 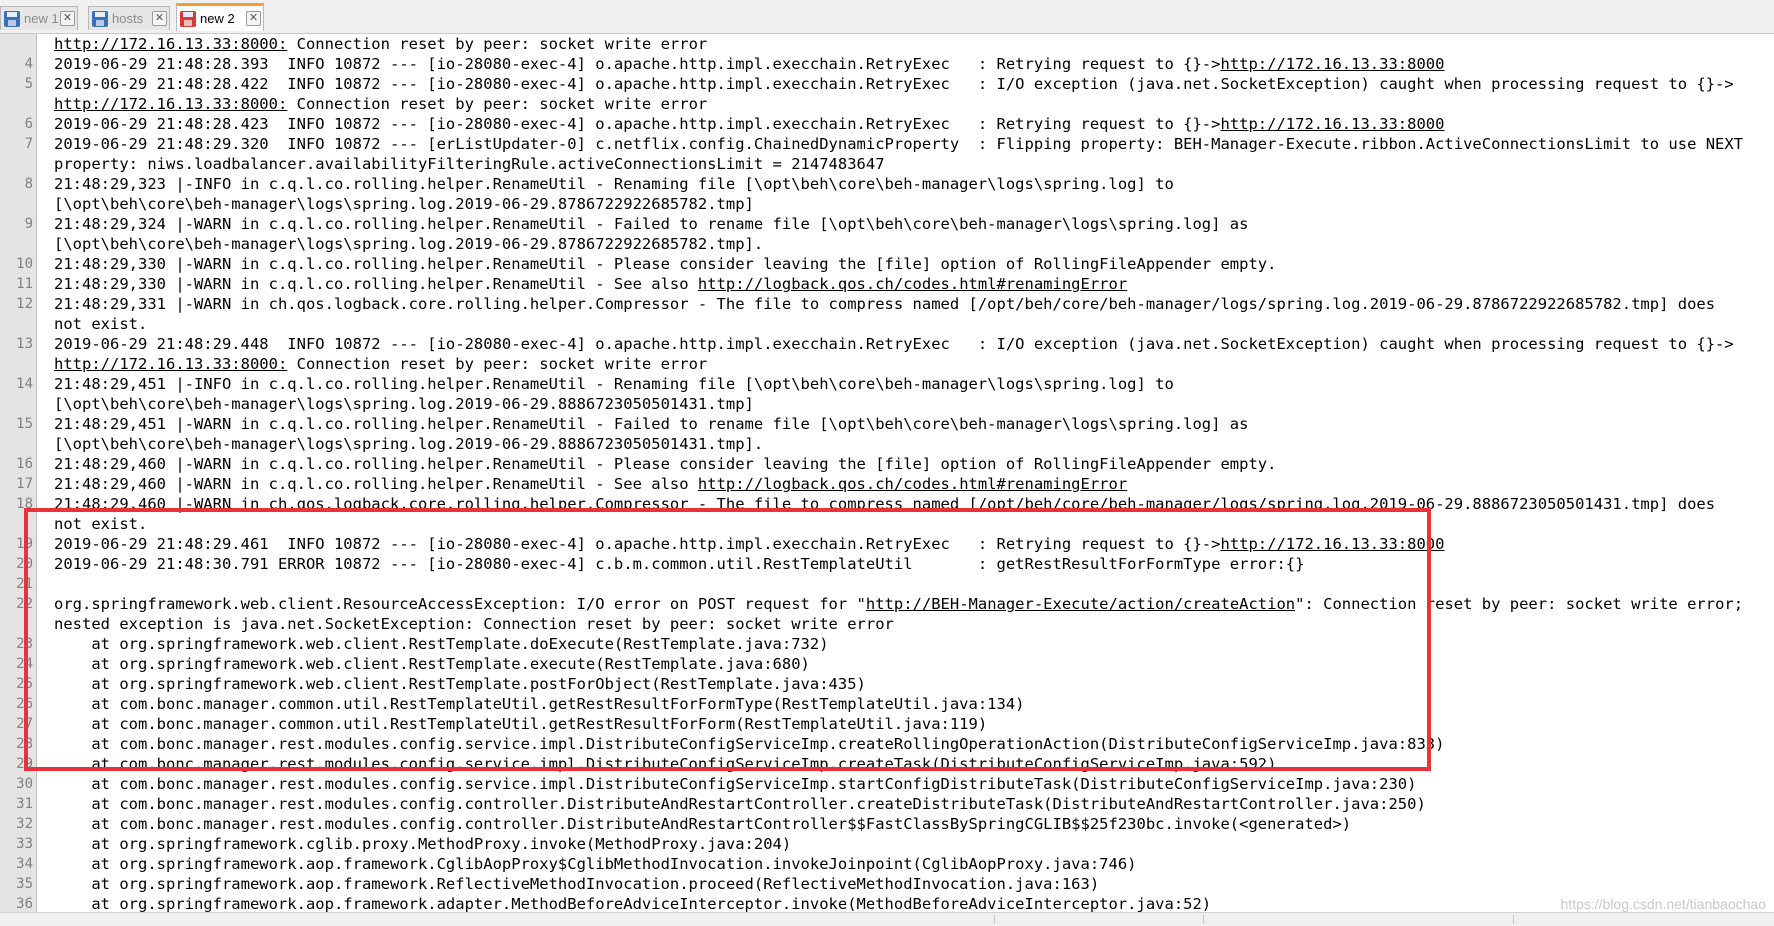 I want to click on line-number: 28, so click(x=24, y=744).